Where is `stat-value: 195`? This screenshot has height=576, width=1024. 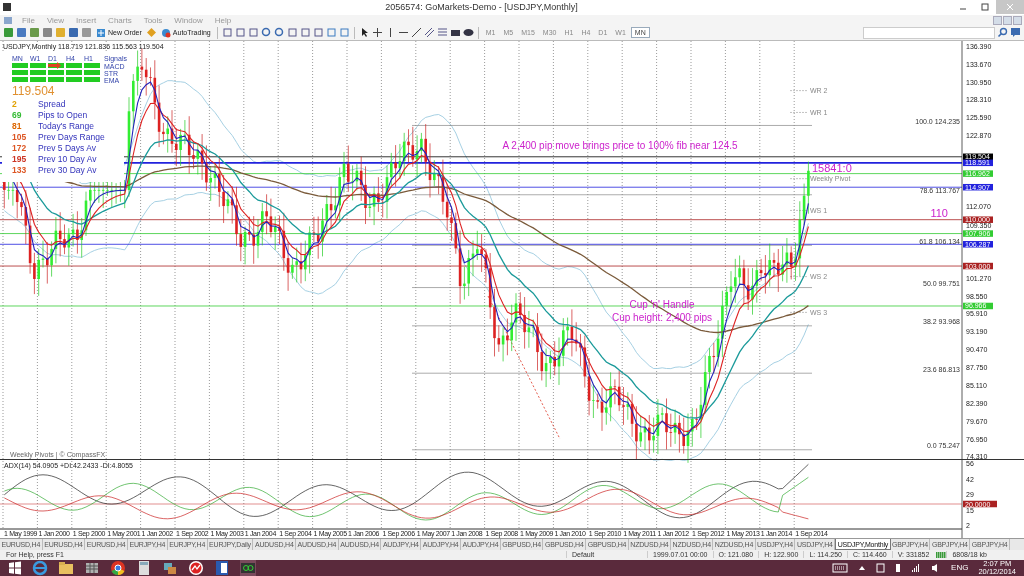 stat-value: 195 is located at coordinates (19, 159).